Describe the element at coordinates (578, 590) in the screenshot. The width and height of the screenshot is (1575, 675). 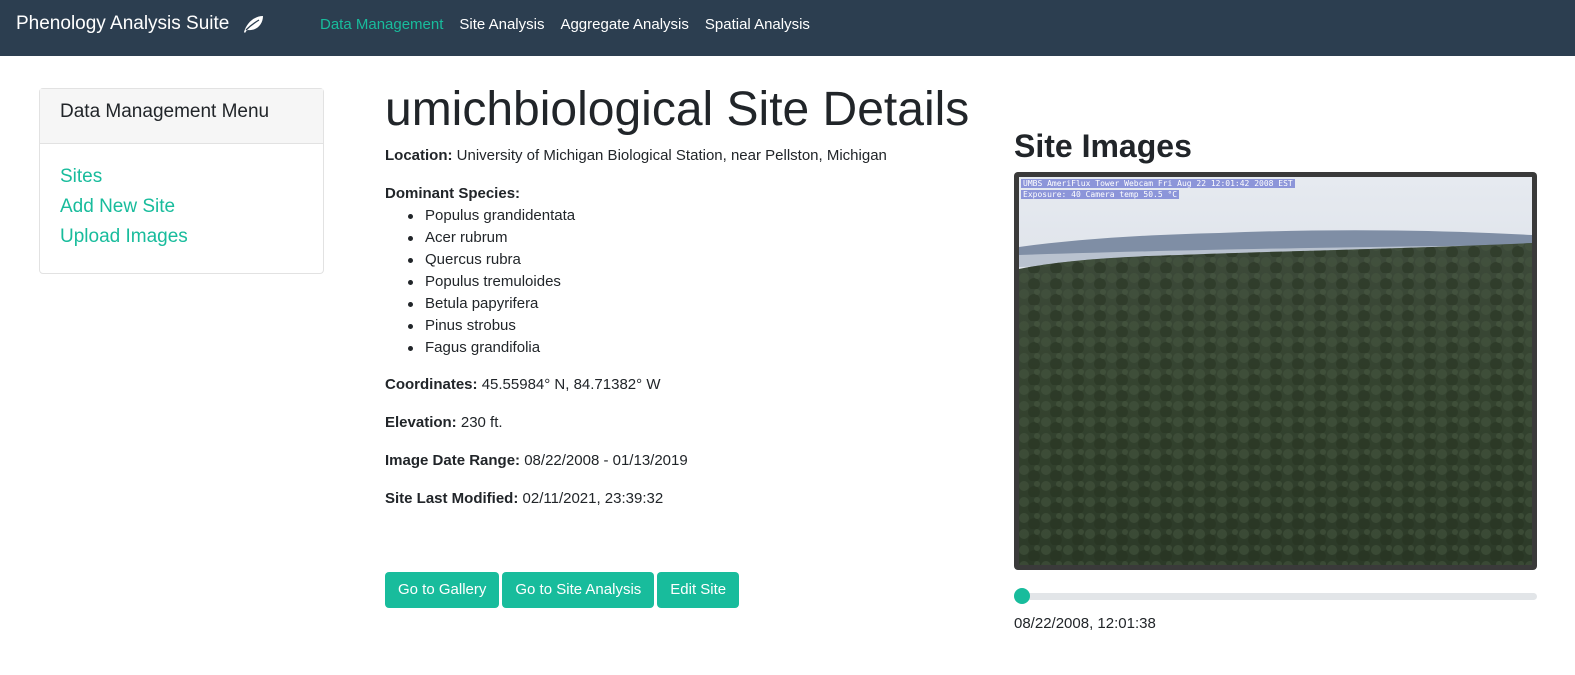
I see `go-to-site-analysis-button: Go to Site Analysis` at that location.